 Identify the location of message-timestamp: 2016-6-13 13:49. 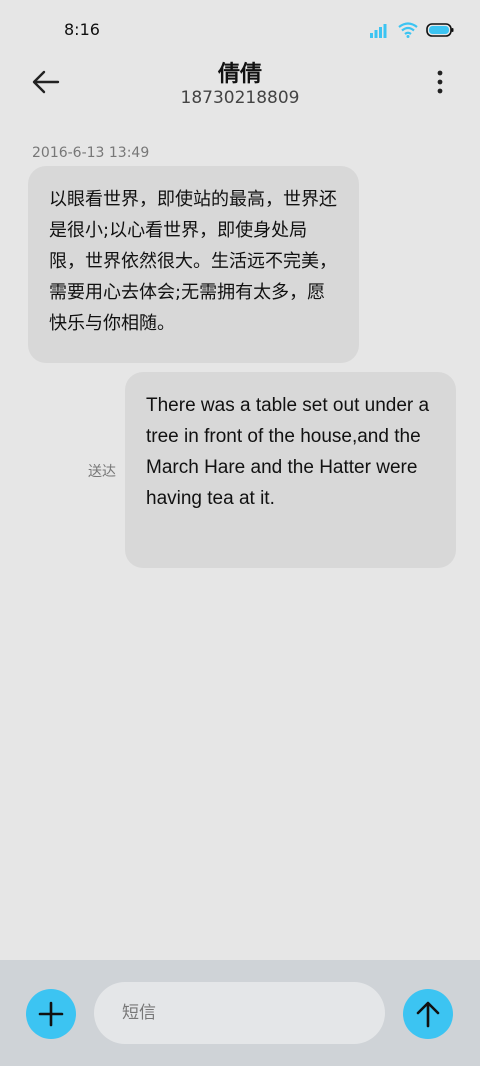
(91, 153).